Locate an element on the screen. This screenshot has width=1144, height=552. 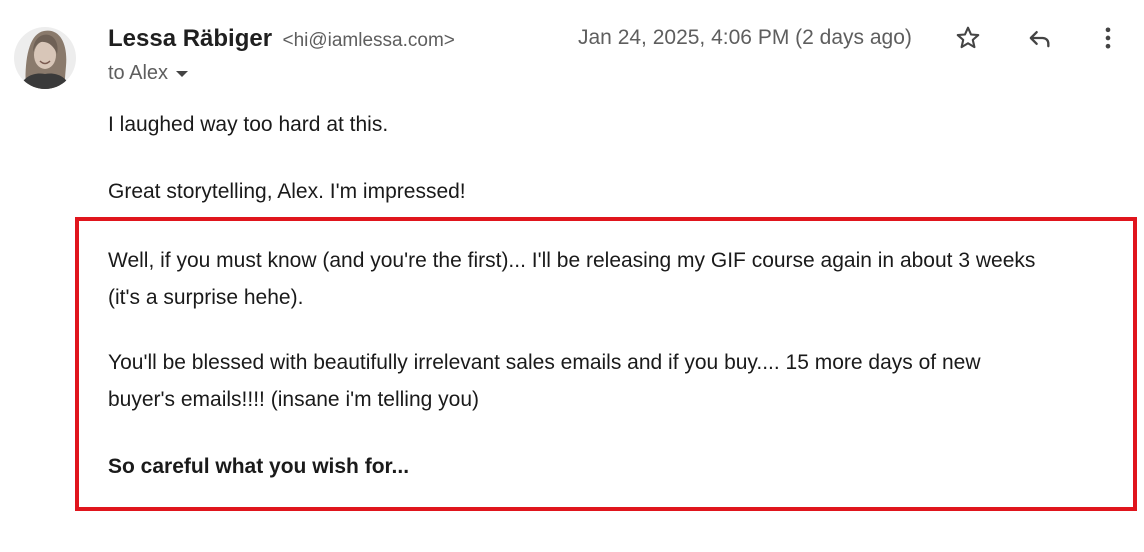
sender-info: Lessa Räbiger <hi@iamlessa.com> is located at coordinates (281, 39).